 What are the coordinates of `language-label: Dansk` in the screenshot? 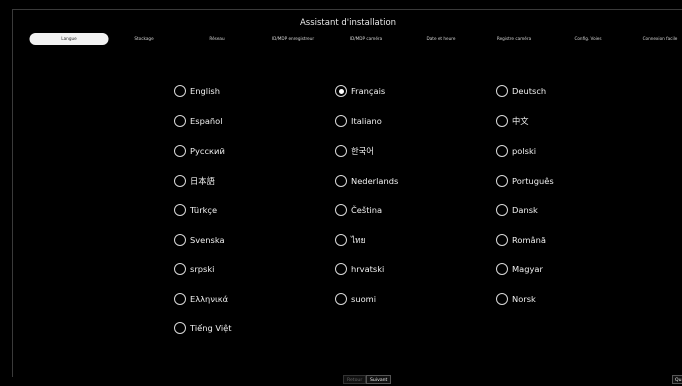 It's located at (525, 210).